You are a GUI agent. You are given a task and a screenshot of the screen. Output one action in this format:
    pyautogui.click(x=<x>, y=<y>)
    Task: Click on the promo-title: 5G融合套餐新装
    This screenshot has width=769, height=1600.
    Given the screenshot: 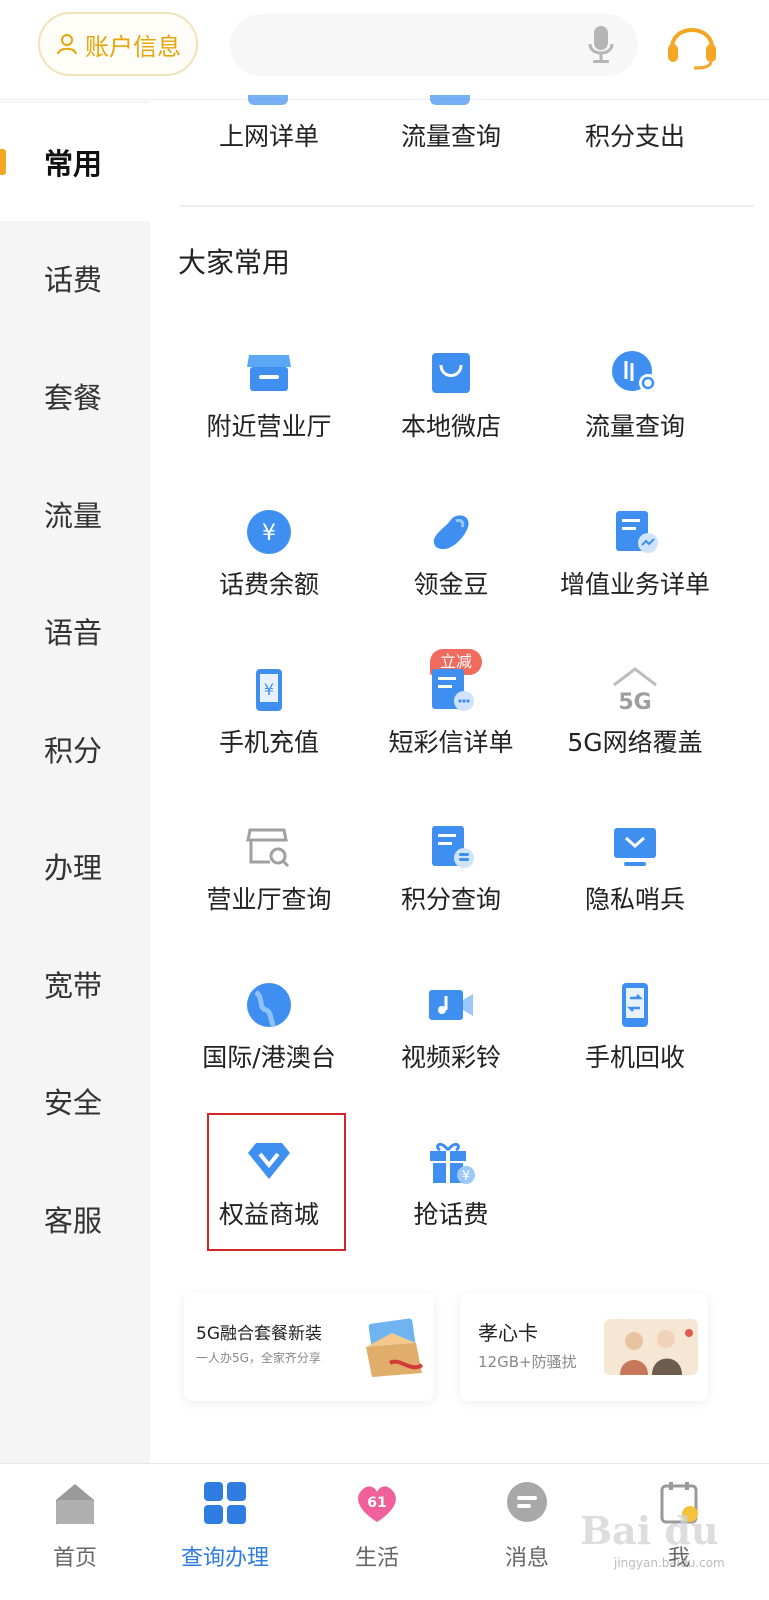 What is the action you would take?
    pyautogui.click(x=259, y=1334)
    